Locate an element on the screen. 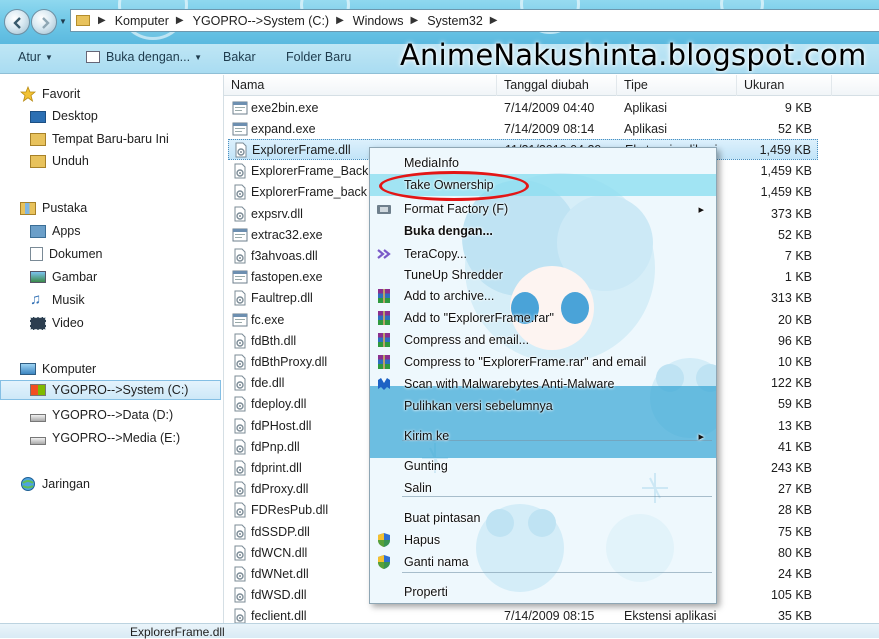 This screenshot has height=639, width=879. nav-apps: Apps is located at coordinates (55, 231).